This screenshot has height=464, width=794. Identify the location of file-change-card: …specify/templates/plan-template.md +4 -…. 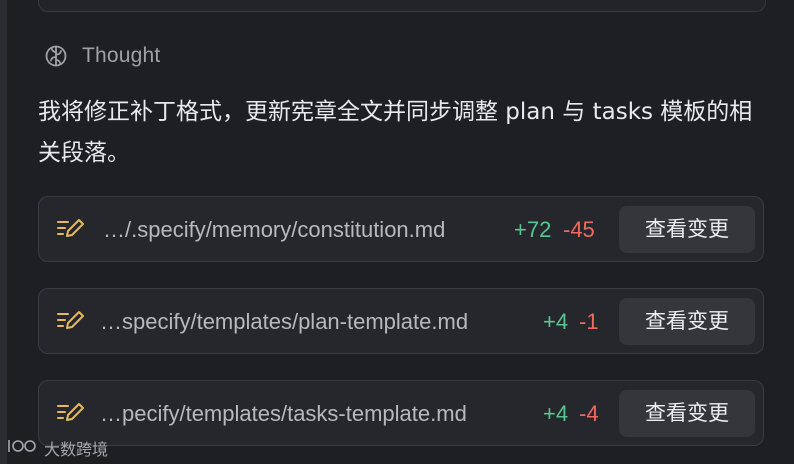
(401, 321).